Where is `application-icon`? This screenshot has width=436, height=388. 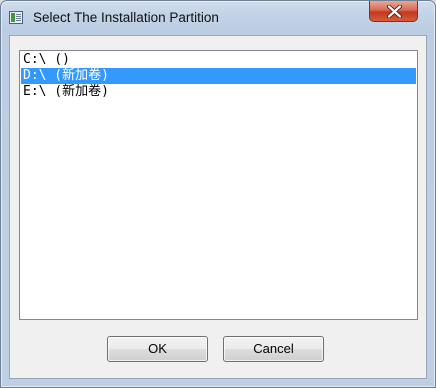
application-icon is located at coordinates (16, 17).